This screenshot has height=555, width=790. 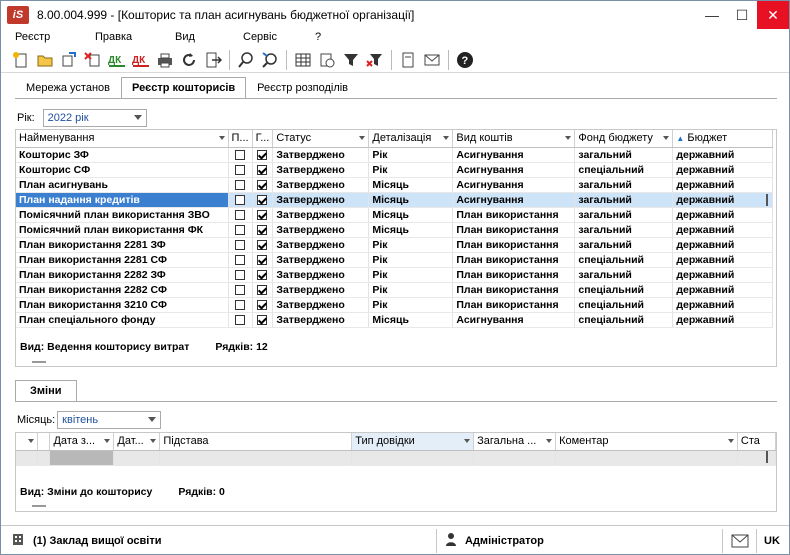 I want to click on menu-registry: Реєстр, so click(x=55, y=38).